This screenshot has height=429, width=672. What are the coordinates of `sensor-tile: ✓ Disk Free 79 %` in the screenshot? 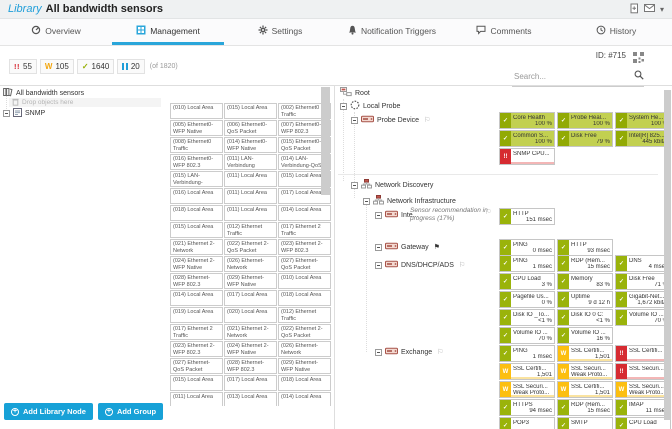 It's located at (585, 138).